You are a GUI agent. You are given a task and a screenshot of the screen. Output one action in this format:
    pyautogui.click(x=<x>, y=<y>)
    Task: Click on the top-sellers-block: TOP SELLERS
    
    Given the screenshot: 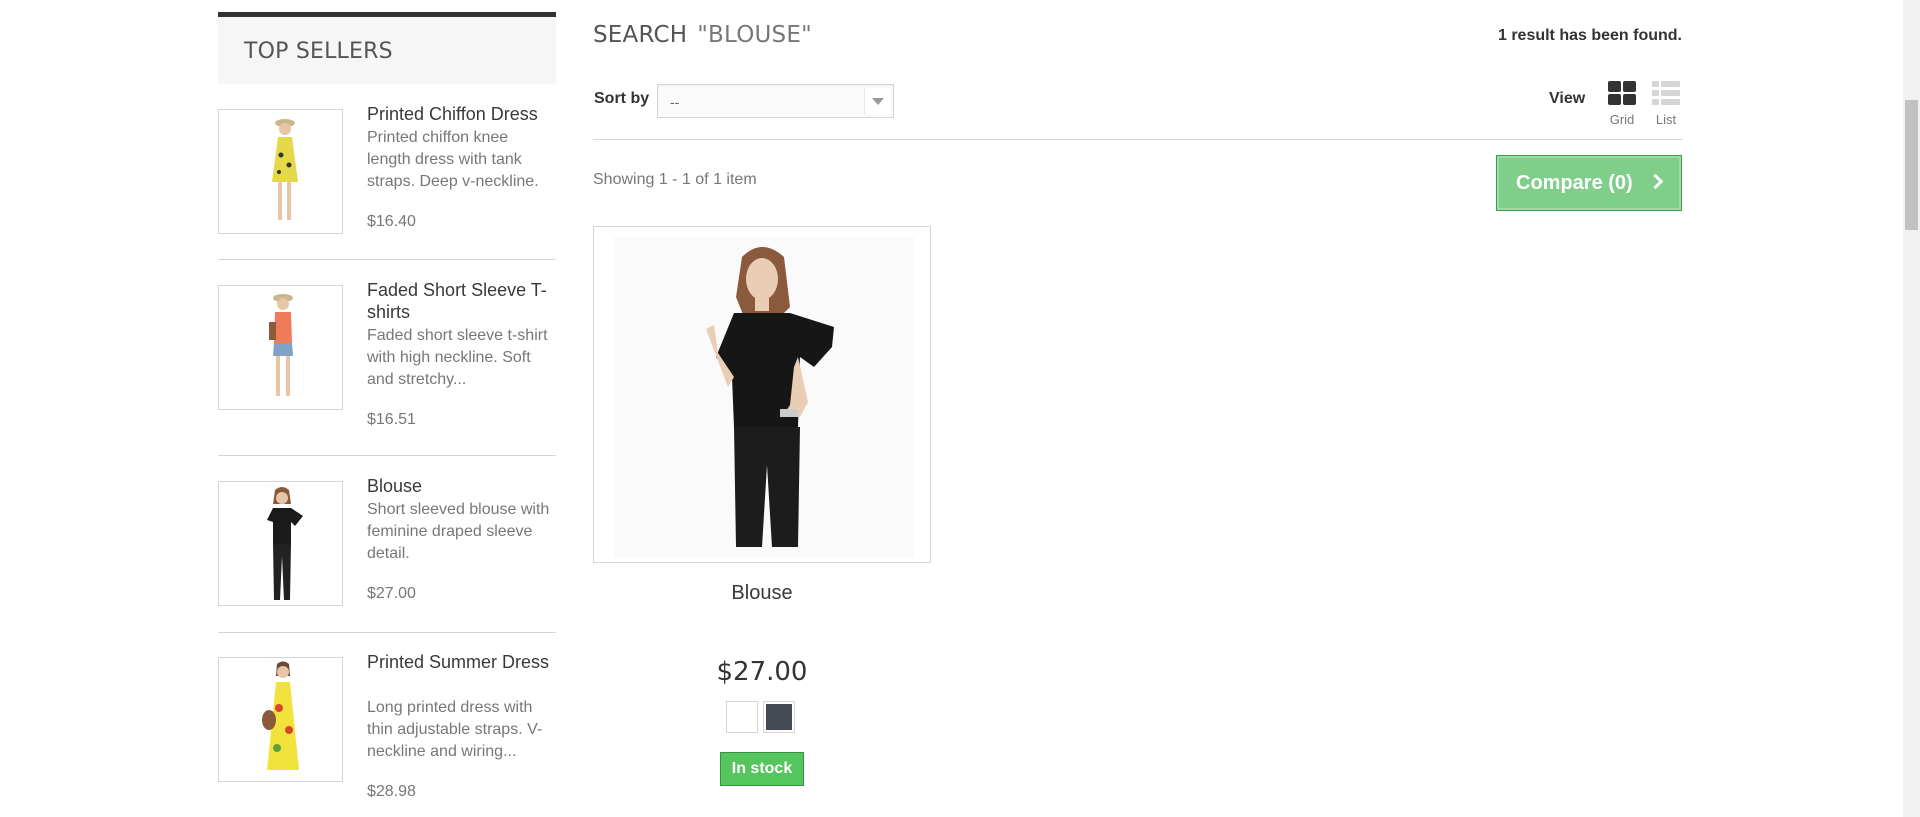 What is the action you would take?
    pyautogui.click(x=387, y=48)
    